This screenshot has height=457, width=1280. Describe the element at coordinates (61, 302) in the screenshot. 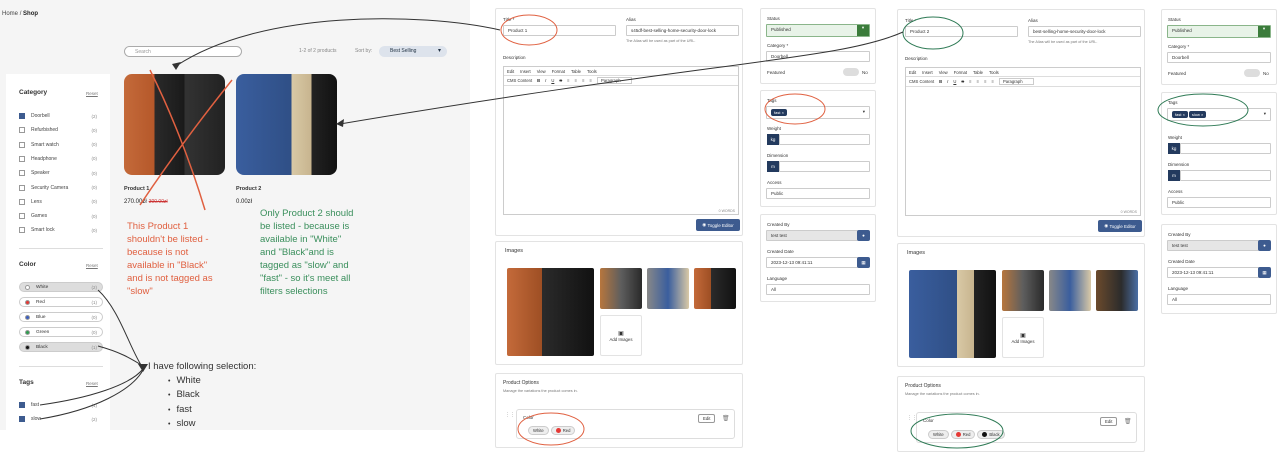

I see `color-item: Red (1)` at that location.